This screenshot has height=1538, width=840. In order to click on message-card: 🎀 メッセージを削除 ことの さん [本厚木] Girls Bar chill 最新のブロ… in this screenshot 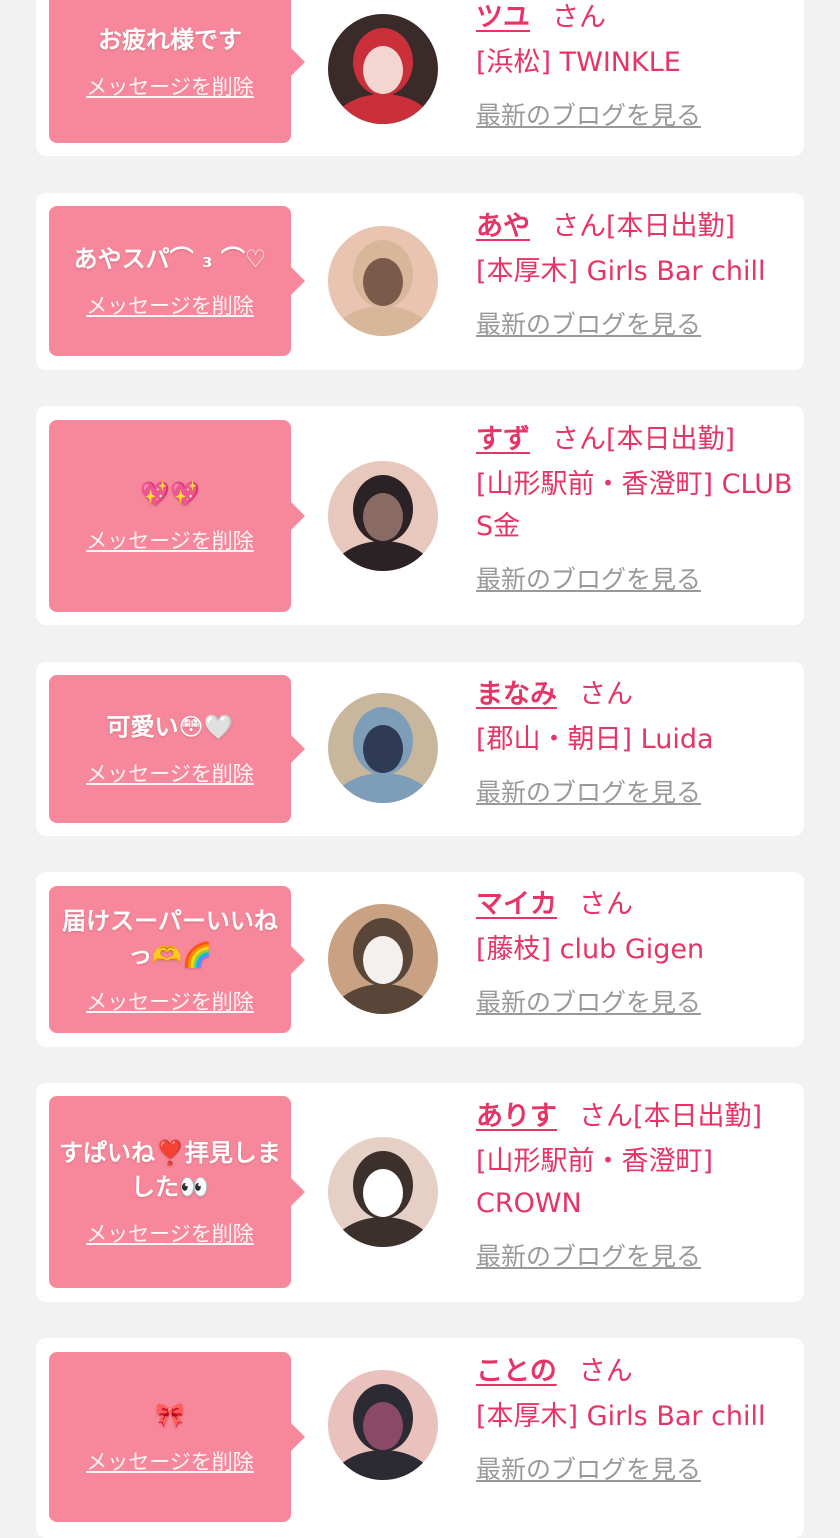, I will do `click(420, 1438)`.